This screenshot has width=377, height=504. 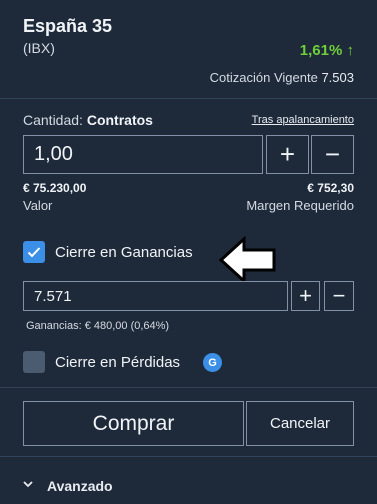 What do you see at coordinates (143, 154) in the screenshot?
I see `quantity-input: 1,00` at bounding box center [143, 154].